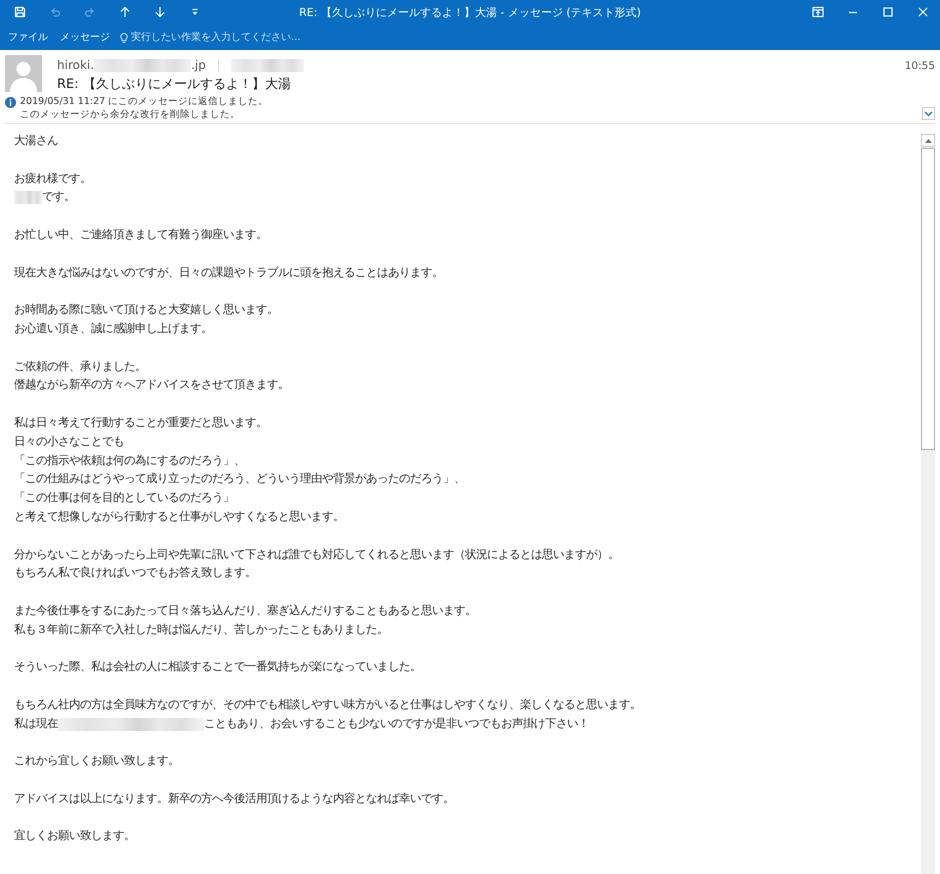 The width and height of the screenshot is (940, 874). Describe the element at coordinates (10, 102) in the screenshot. I see `info-icon` at that location.